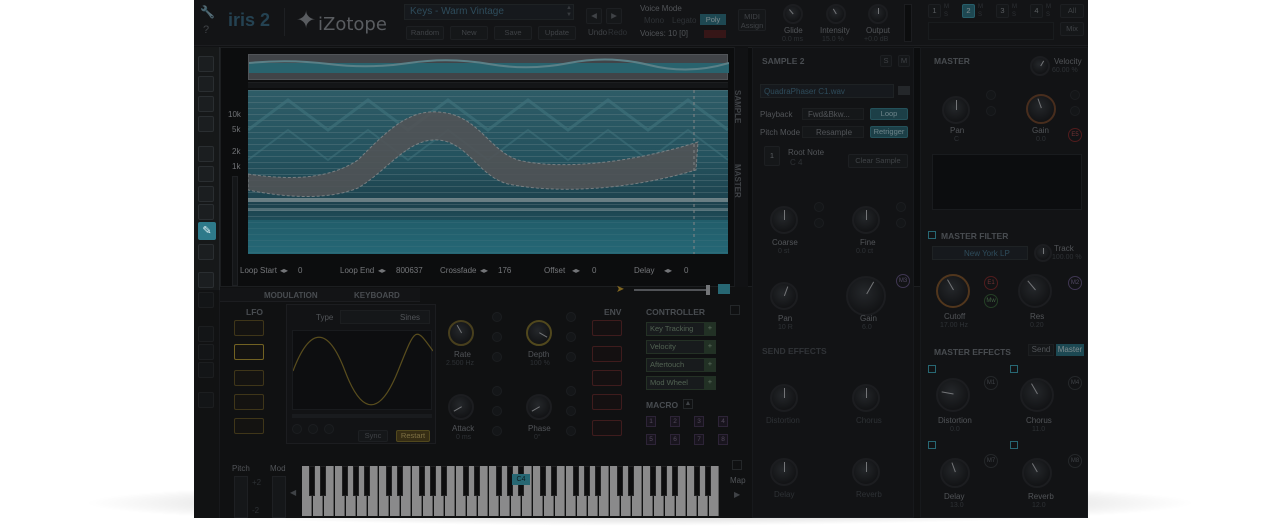 Image resolution: width=1280 pixels, height=526 pixels. I want to click on zoom-slider, so click(672, 290).